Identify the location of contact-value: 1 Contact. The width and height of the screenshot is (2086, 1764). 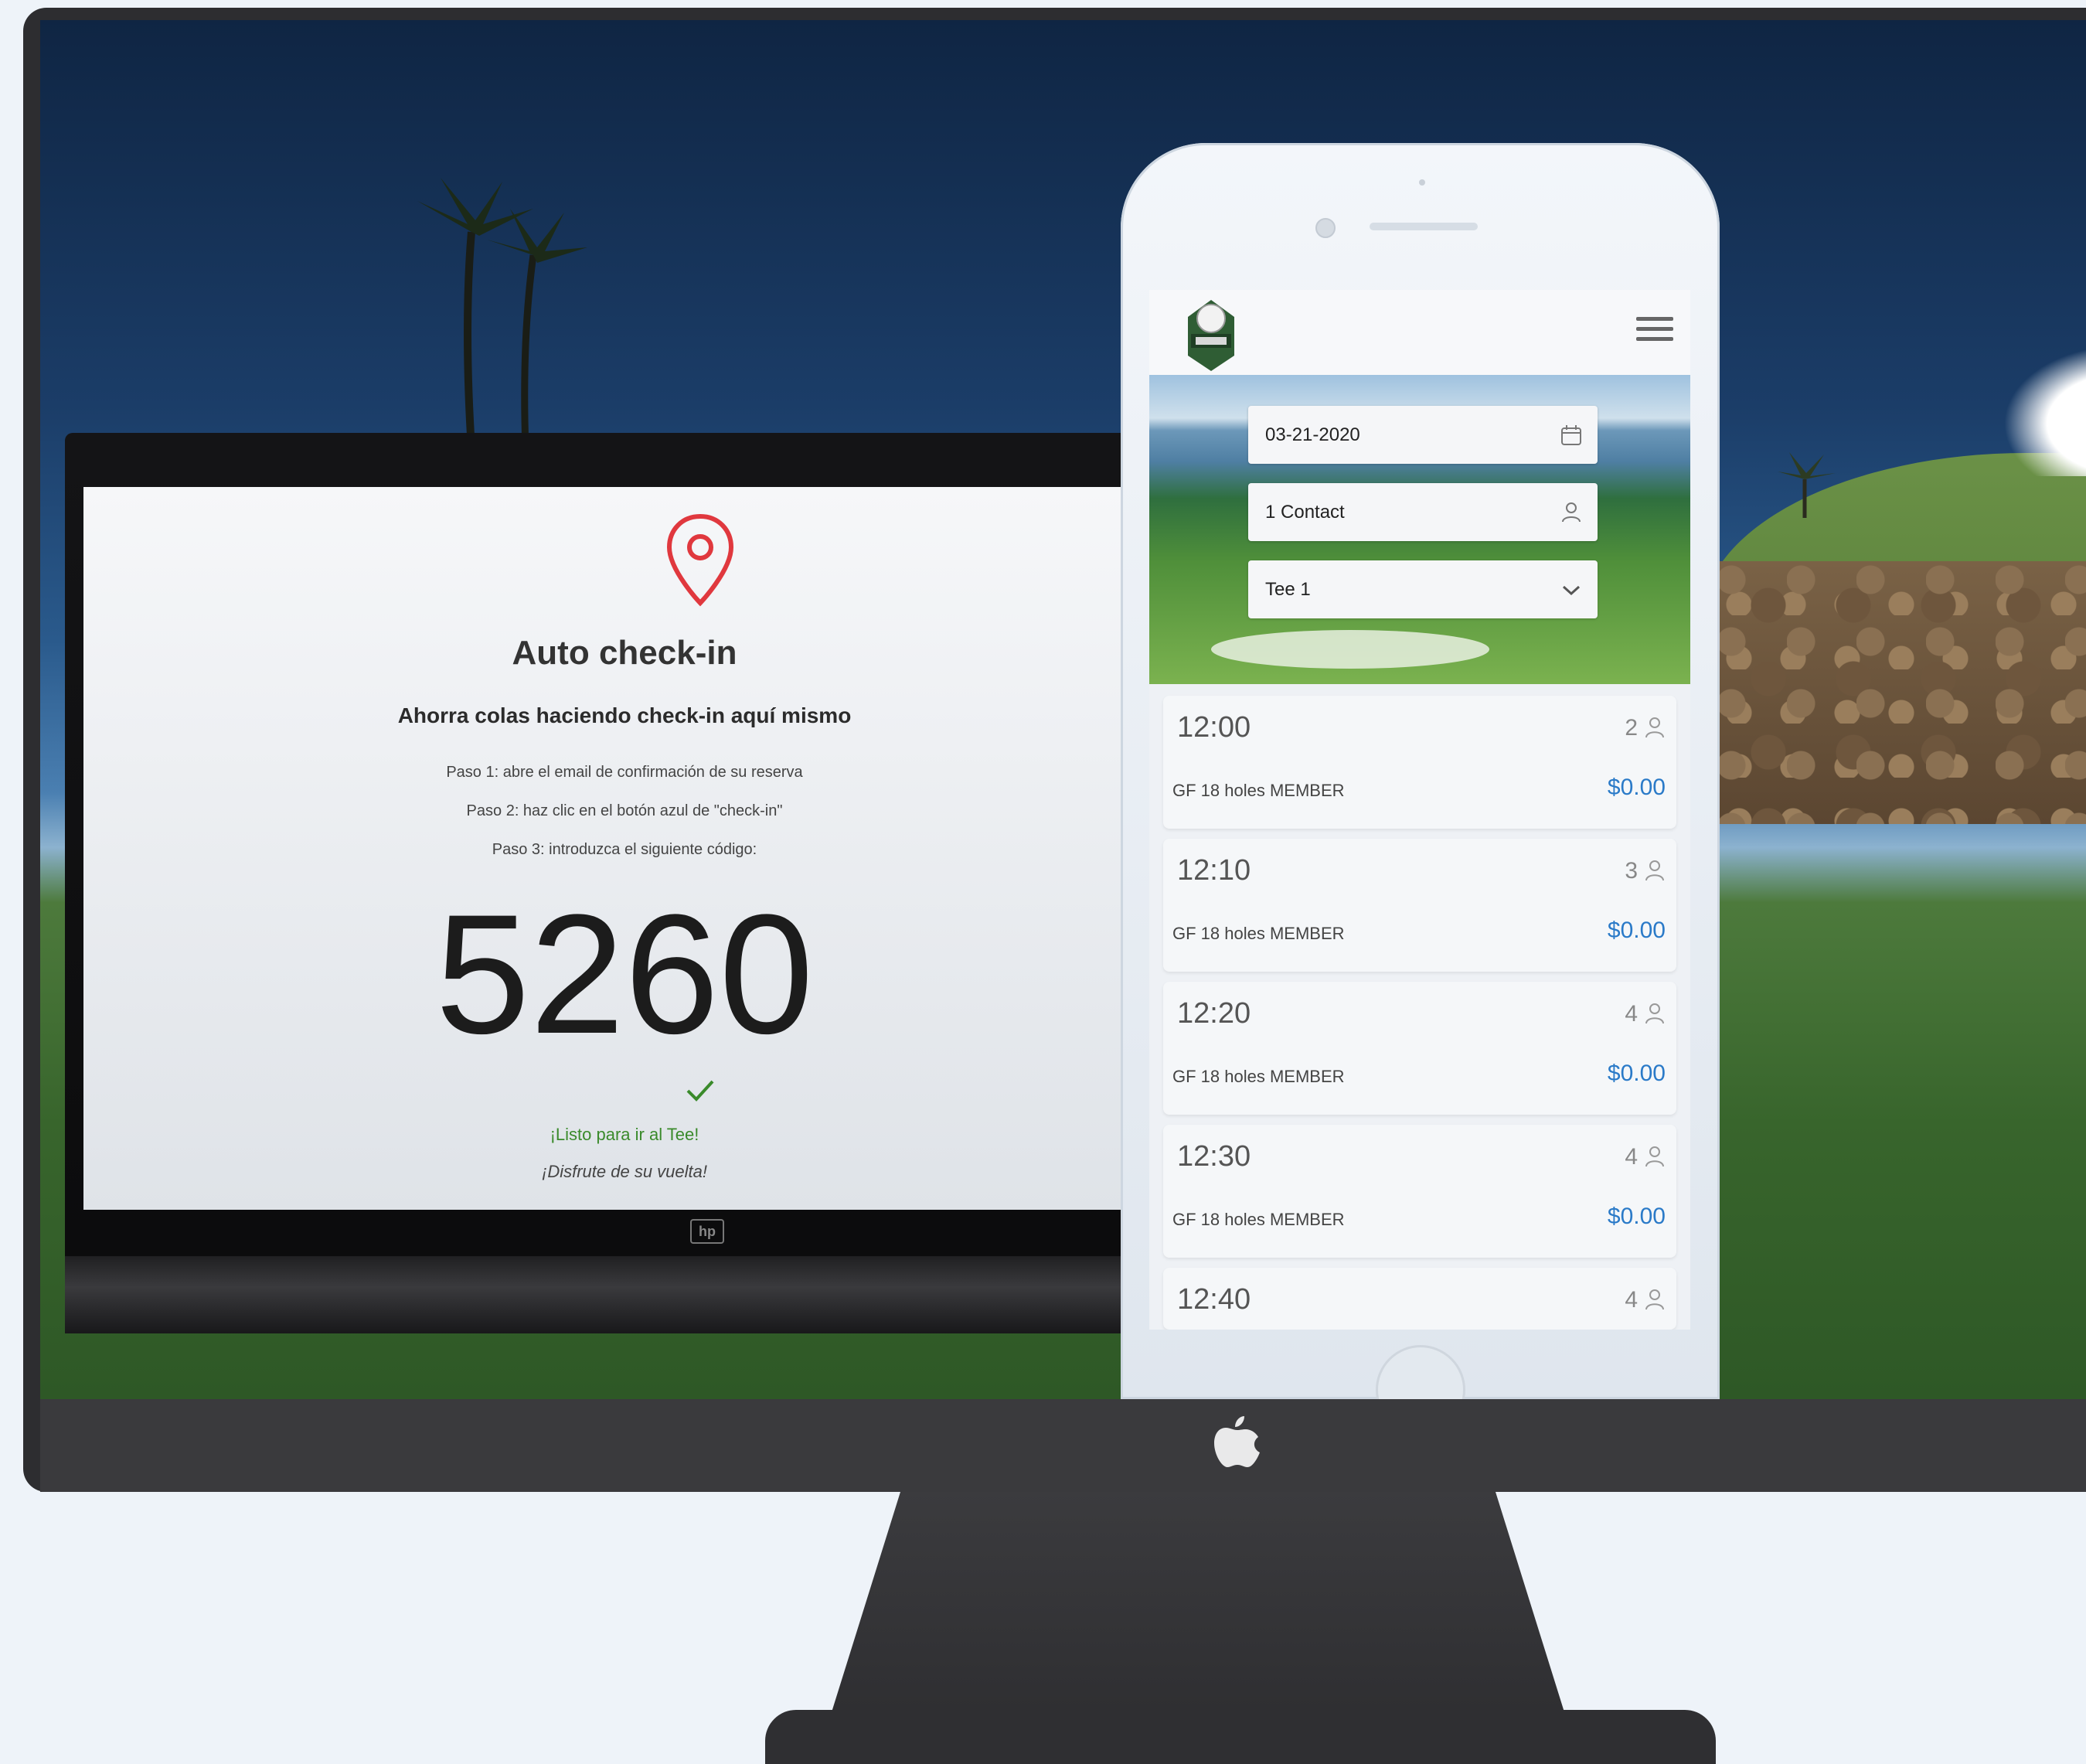
(1305, 512).